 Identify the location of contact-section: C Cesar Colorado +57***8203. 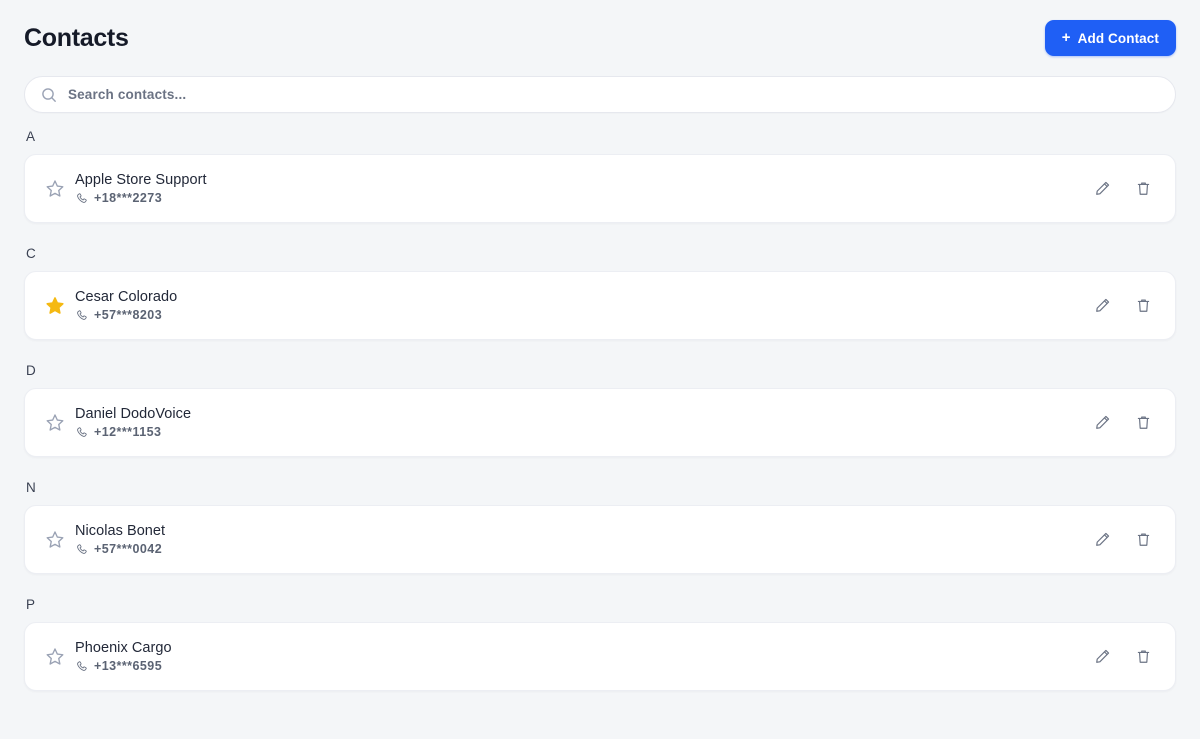
(600, 293).